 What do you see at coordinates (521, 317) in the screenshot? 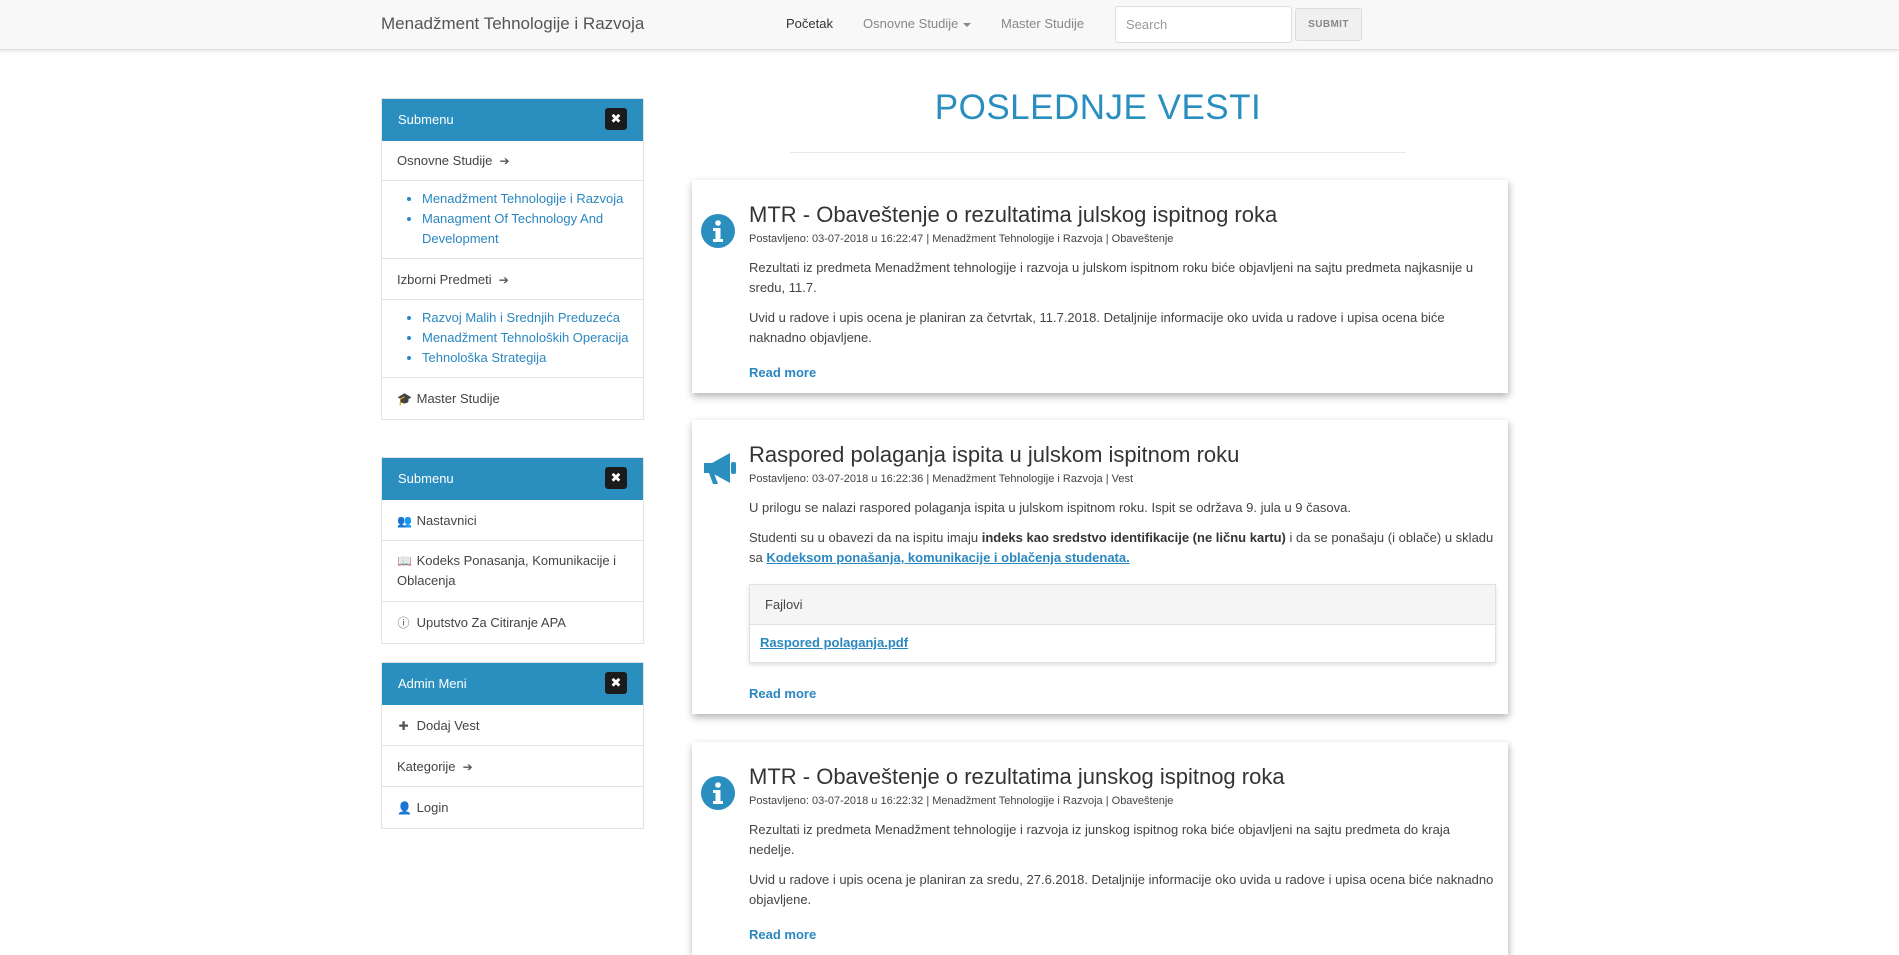
I see `sidebar-link-razvoj-malih: Razvoj Malih i Srednjih Preduzeća` at bounding box center [521, 317].